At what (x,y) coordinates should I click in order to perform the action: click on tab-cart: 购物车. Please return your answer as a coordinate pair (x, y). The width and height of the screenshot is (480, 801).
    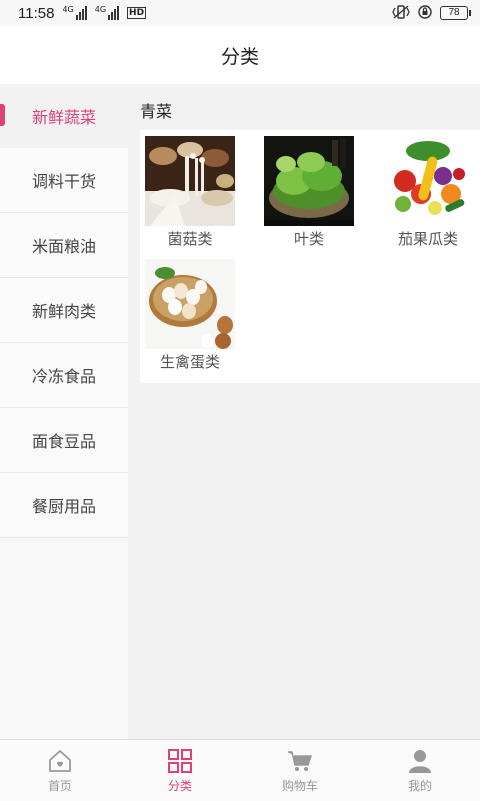
    Looking at the image, I should click on (300, 770).